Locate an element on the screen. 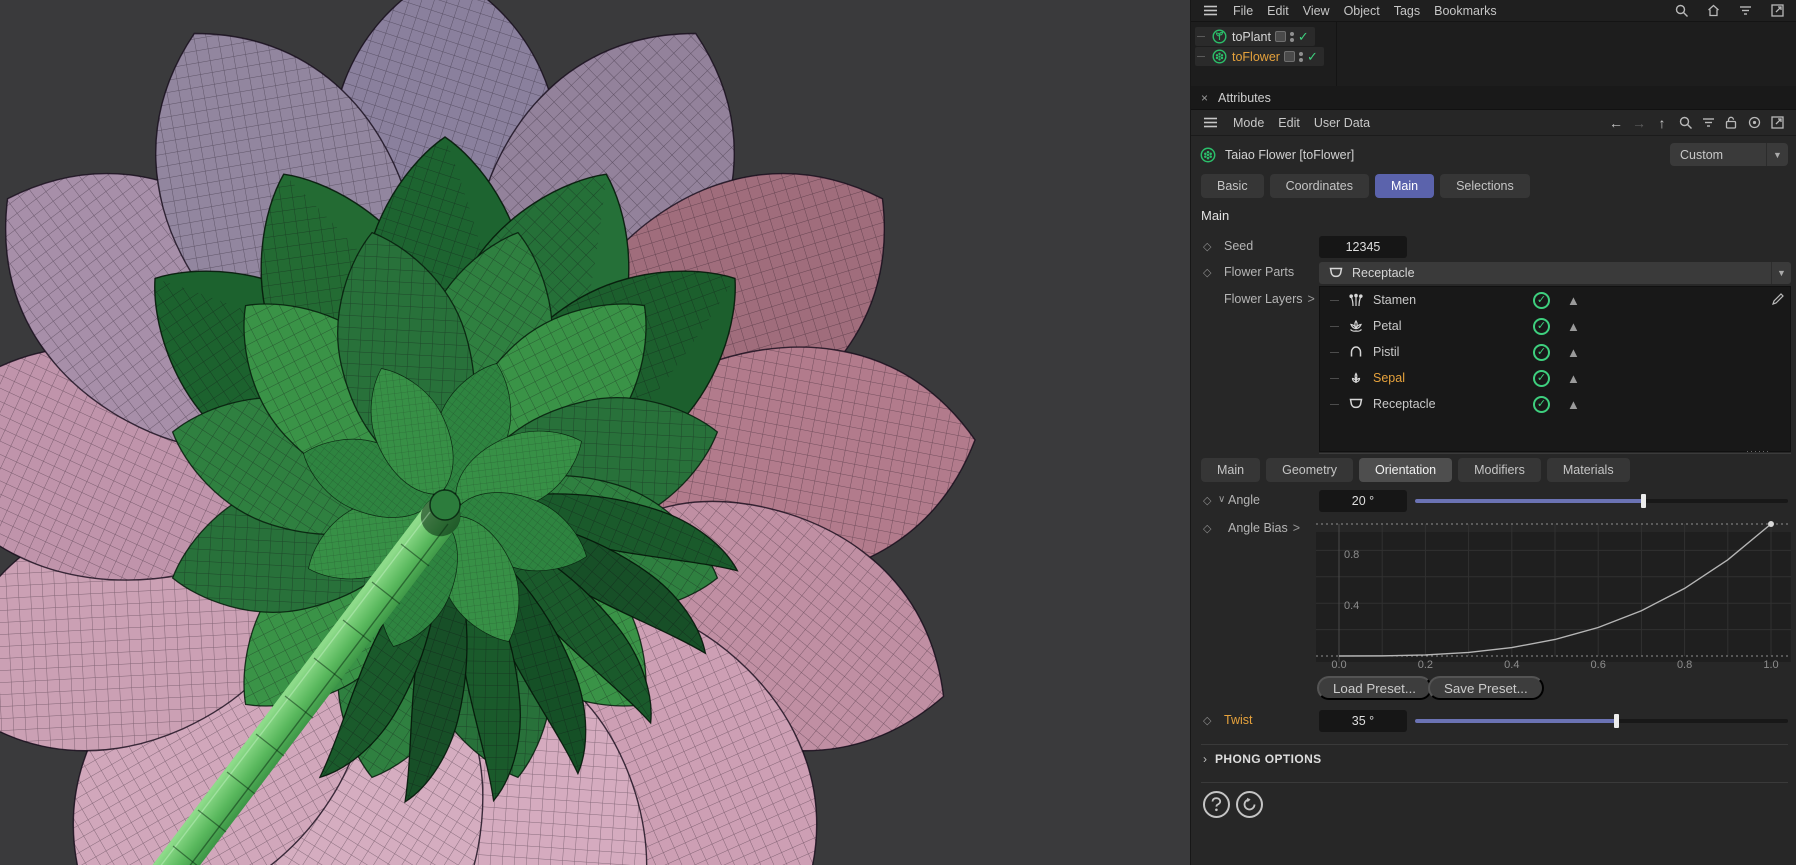 The image size is (1796, 865). layer-label: Pistil is located at coordinates (1386, 352).